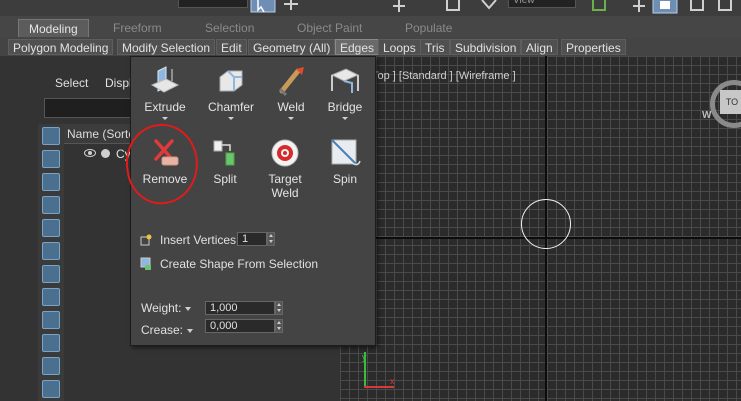  What do you see at coordinates (291, 118) in the screenshot?
I see `weld-options-arrow` at bounding box center [291, 118].